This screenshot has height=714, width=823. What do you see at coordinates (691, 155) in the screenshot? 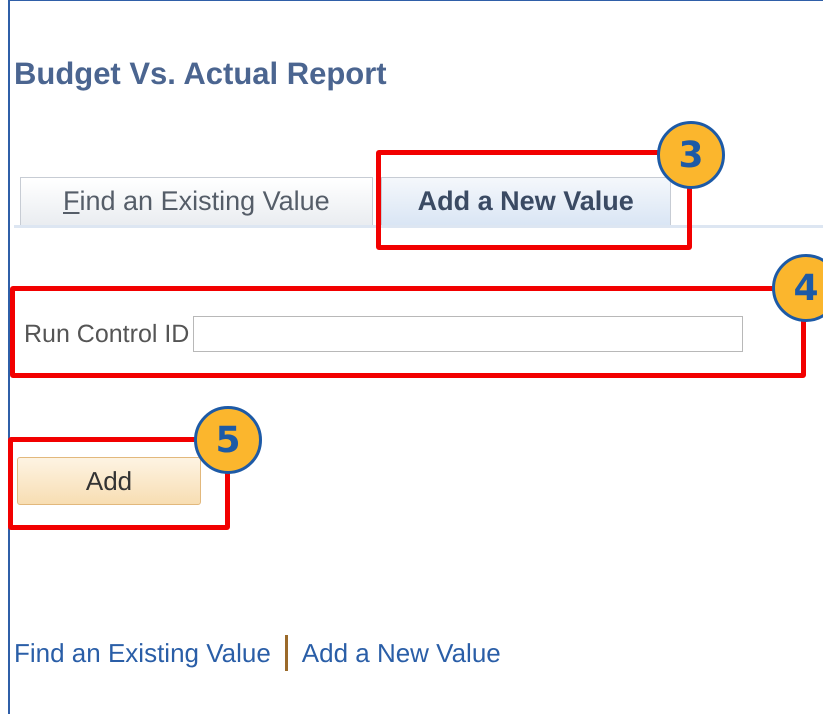
I see `step-badge: 3` at bounding box center [691, 155].